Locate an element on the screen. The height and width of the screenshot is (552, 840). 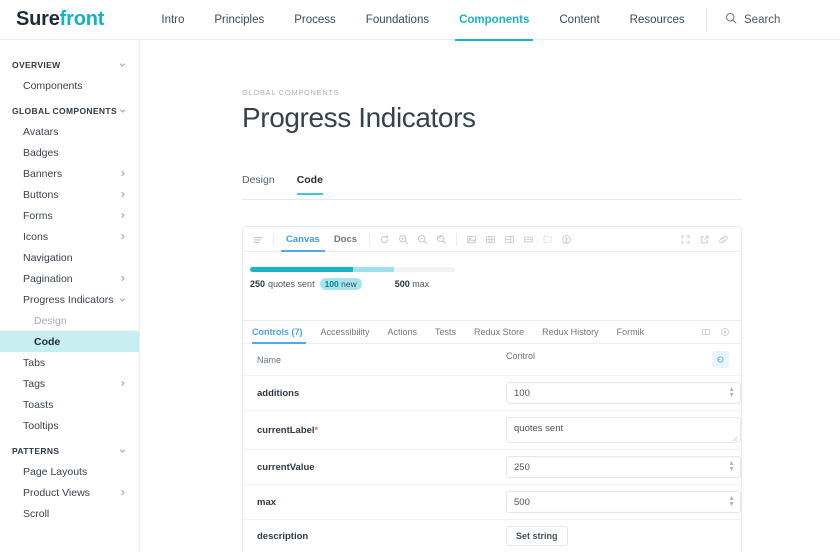
grid-icon is located at coordinates (490, 239).